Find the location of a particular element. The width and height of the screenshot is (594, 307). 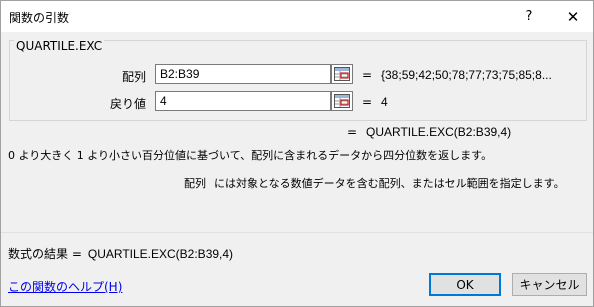

function-help-link: この関数のヘルプ(H) is located at coordinates (65, 286).